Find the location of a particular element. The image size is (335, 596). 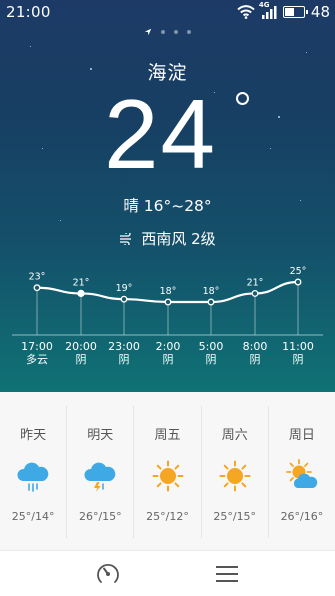

daily-forecast-item: 明天 26°/15° is located at coordinates (101, 472).